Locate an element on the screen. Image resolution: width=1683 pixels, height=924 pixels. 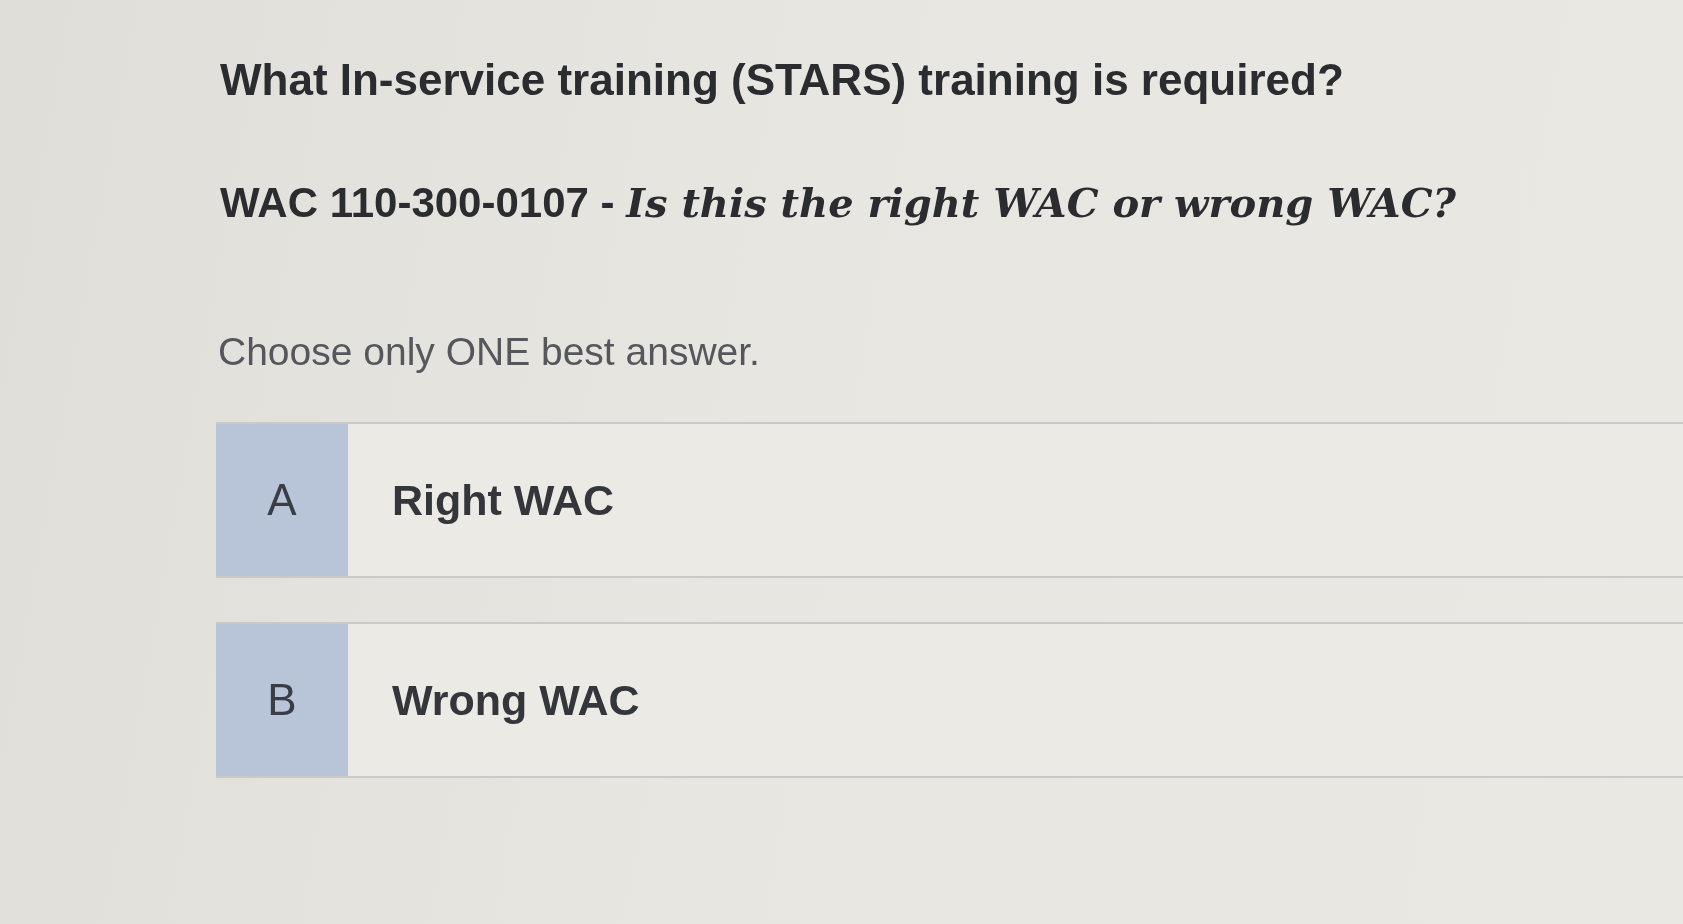
answer-option: A Right WAC is located at coordinates (949, 500).